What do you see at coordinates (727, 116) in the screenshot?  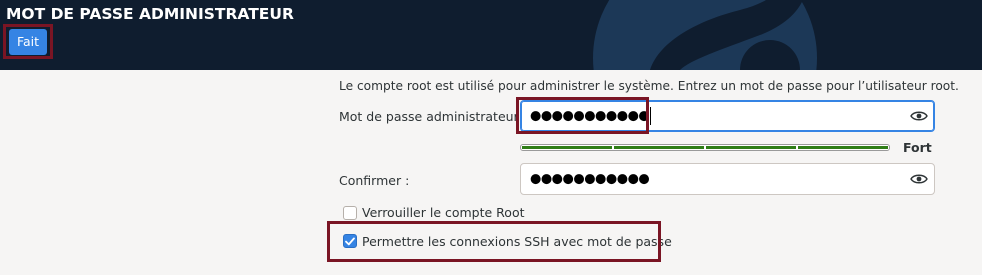 I see `password-field: ●●●●●●●●●●●` at bounding box center [727, 116].